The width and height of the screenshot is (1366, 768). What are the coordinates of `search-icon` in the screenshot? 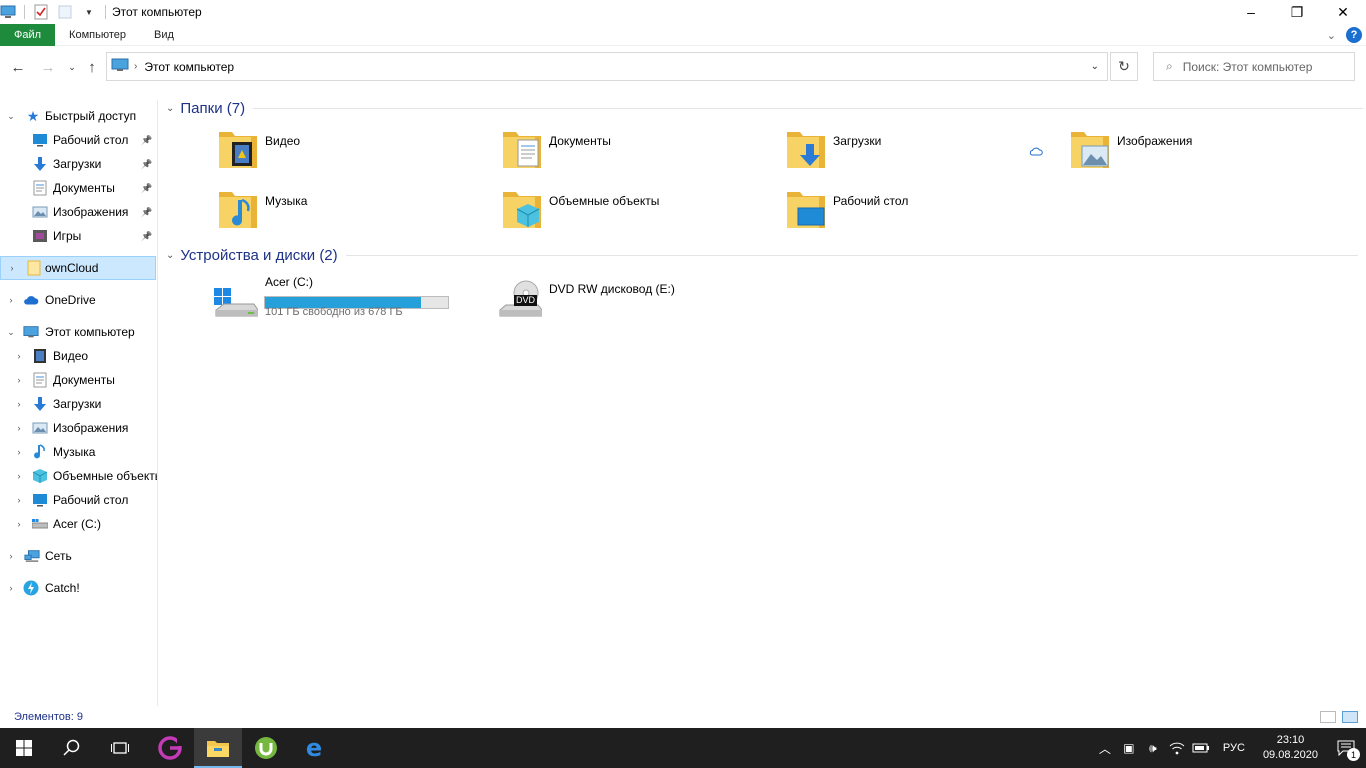 It's located at (72, 748).